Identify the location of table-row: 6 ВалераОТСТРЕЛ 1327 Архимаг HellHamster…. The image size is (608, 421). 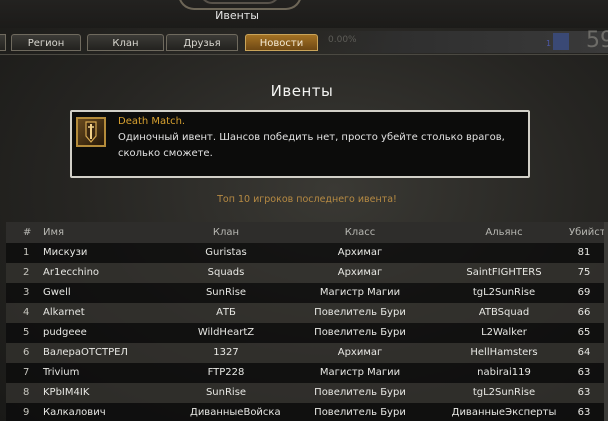
(306, 353).